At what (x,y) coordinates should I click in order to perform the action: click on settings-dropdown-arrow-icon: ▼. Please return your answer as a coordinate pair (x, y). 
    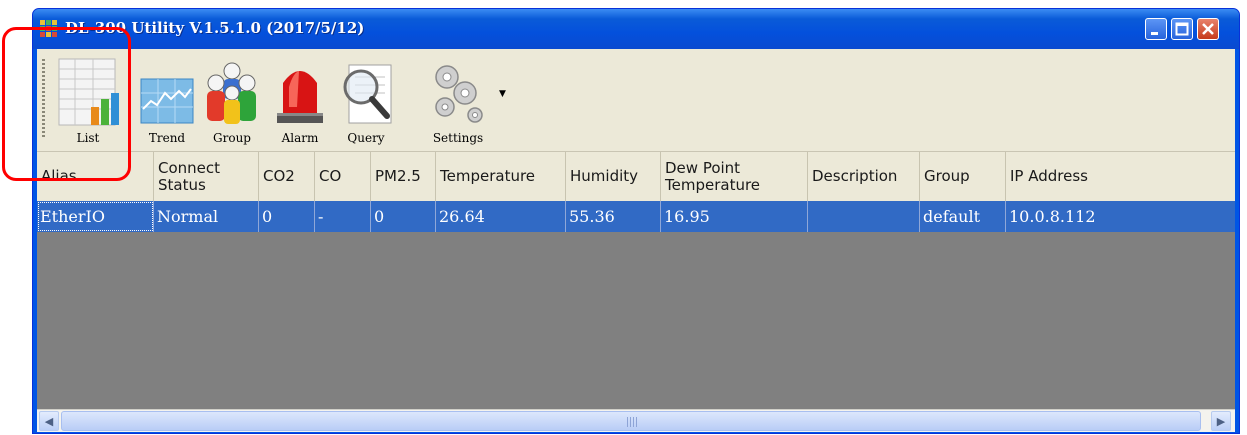
    Looking at the image, I should click on (502, 94).